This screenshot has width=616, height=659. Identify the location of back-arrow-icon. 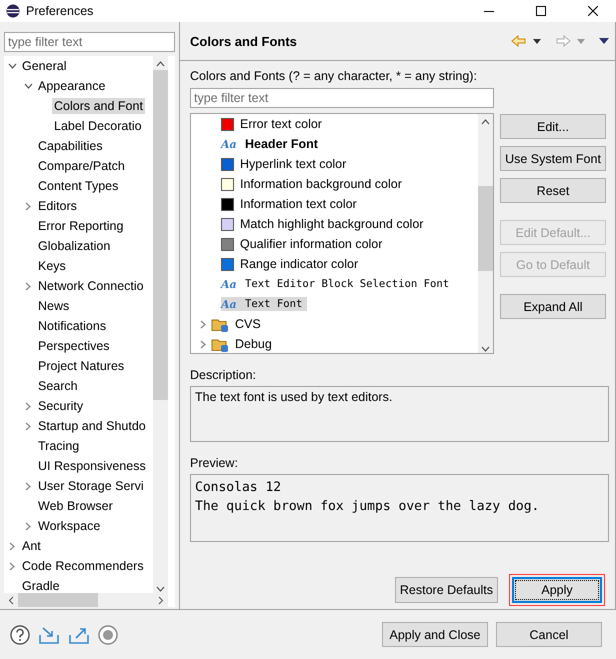
(519, 41).